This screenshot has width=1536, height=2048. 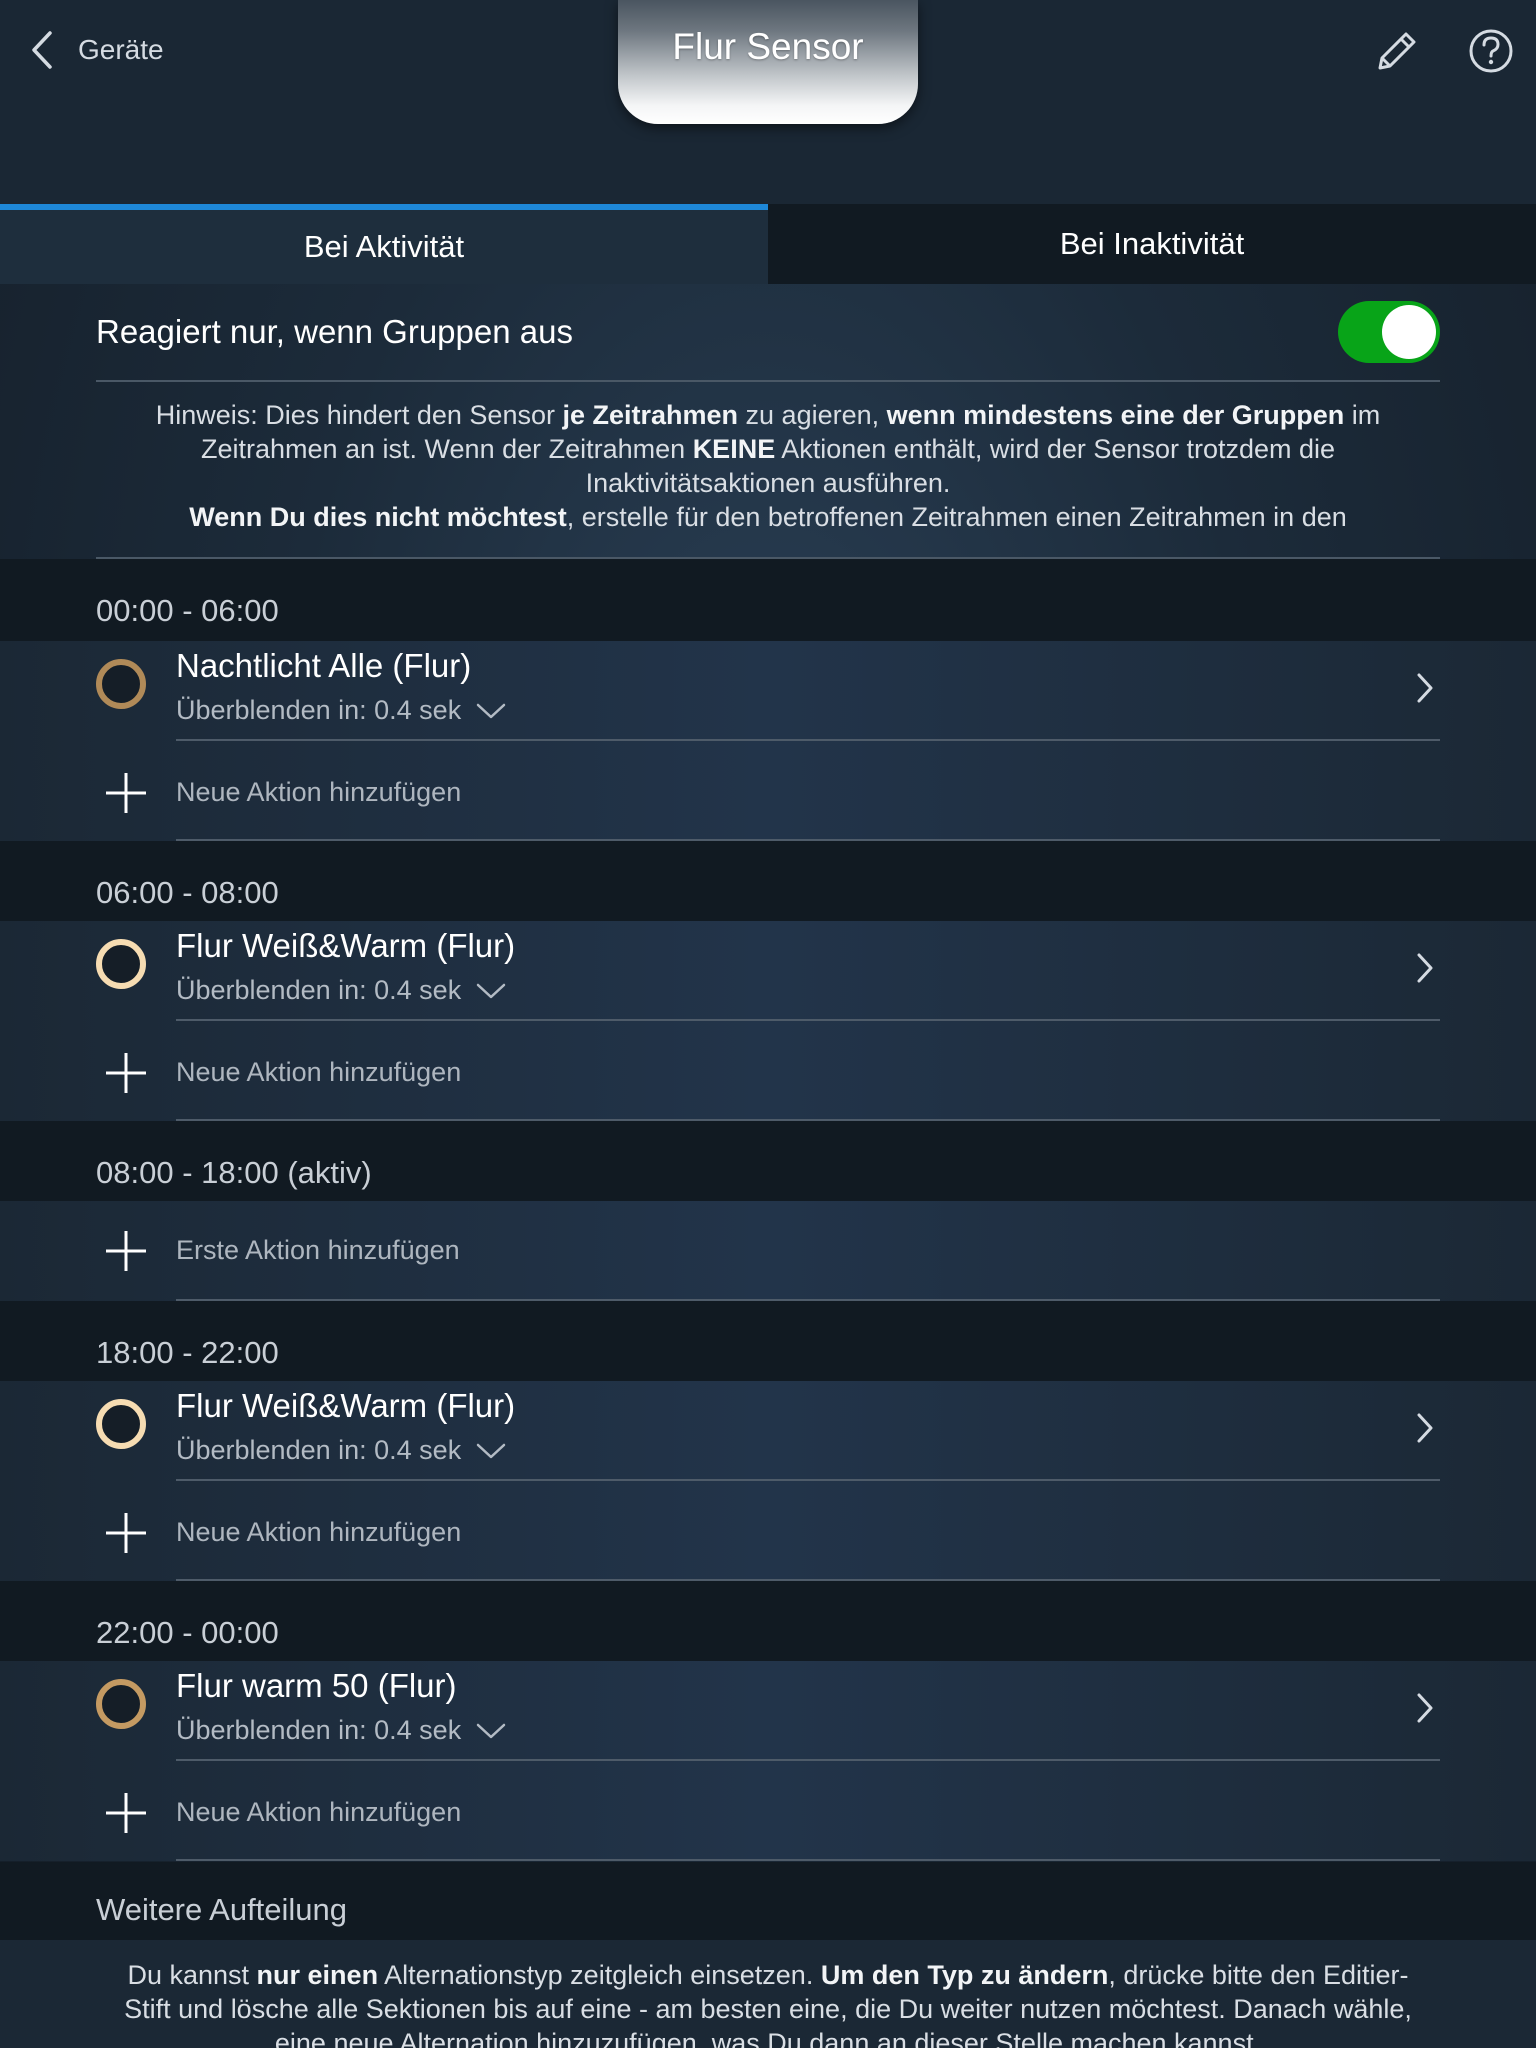 I want to click on info-text-part: , drücke bitte den Editier-, so click(x=1258, y=1975).